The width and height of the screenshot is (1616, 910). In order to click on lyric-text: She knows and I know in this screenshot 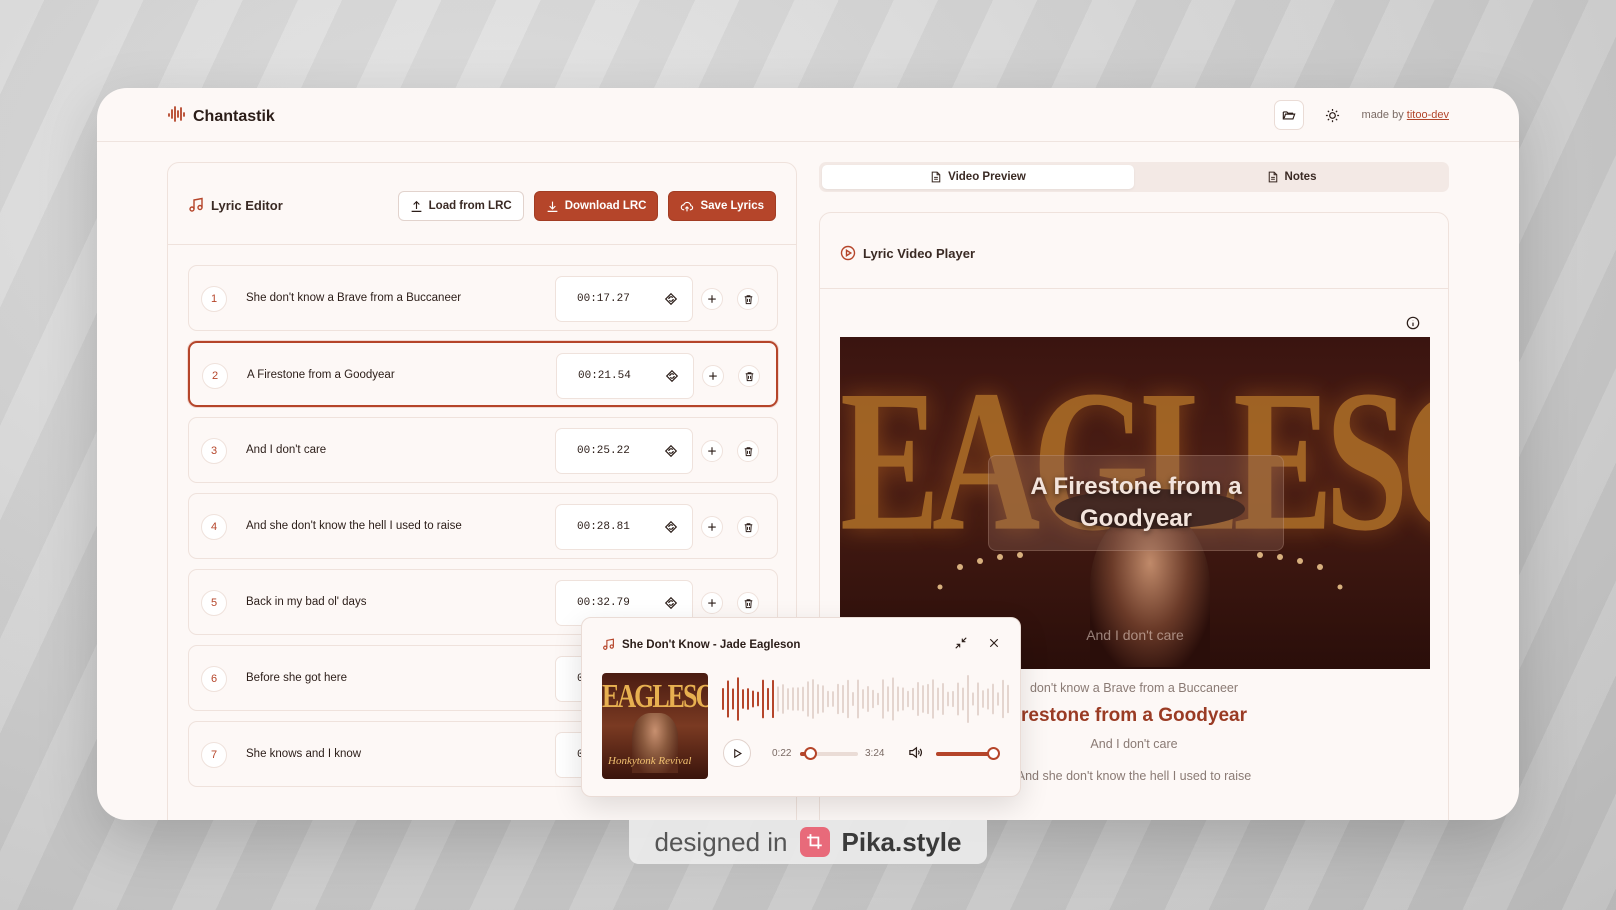, I will do `click(303, 754)`.